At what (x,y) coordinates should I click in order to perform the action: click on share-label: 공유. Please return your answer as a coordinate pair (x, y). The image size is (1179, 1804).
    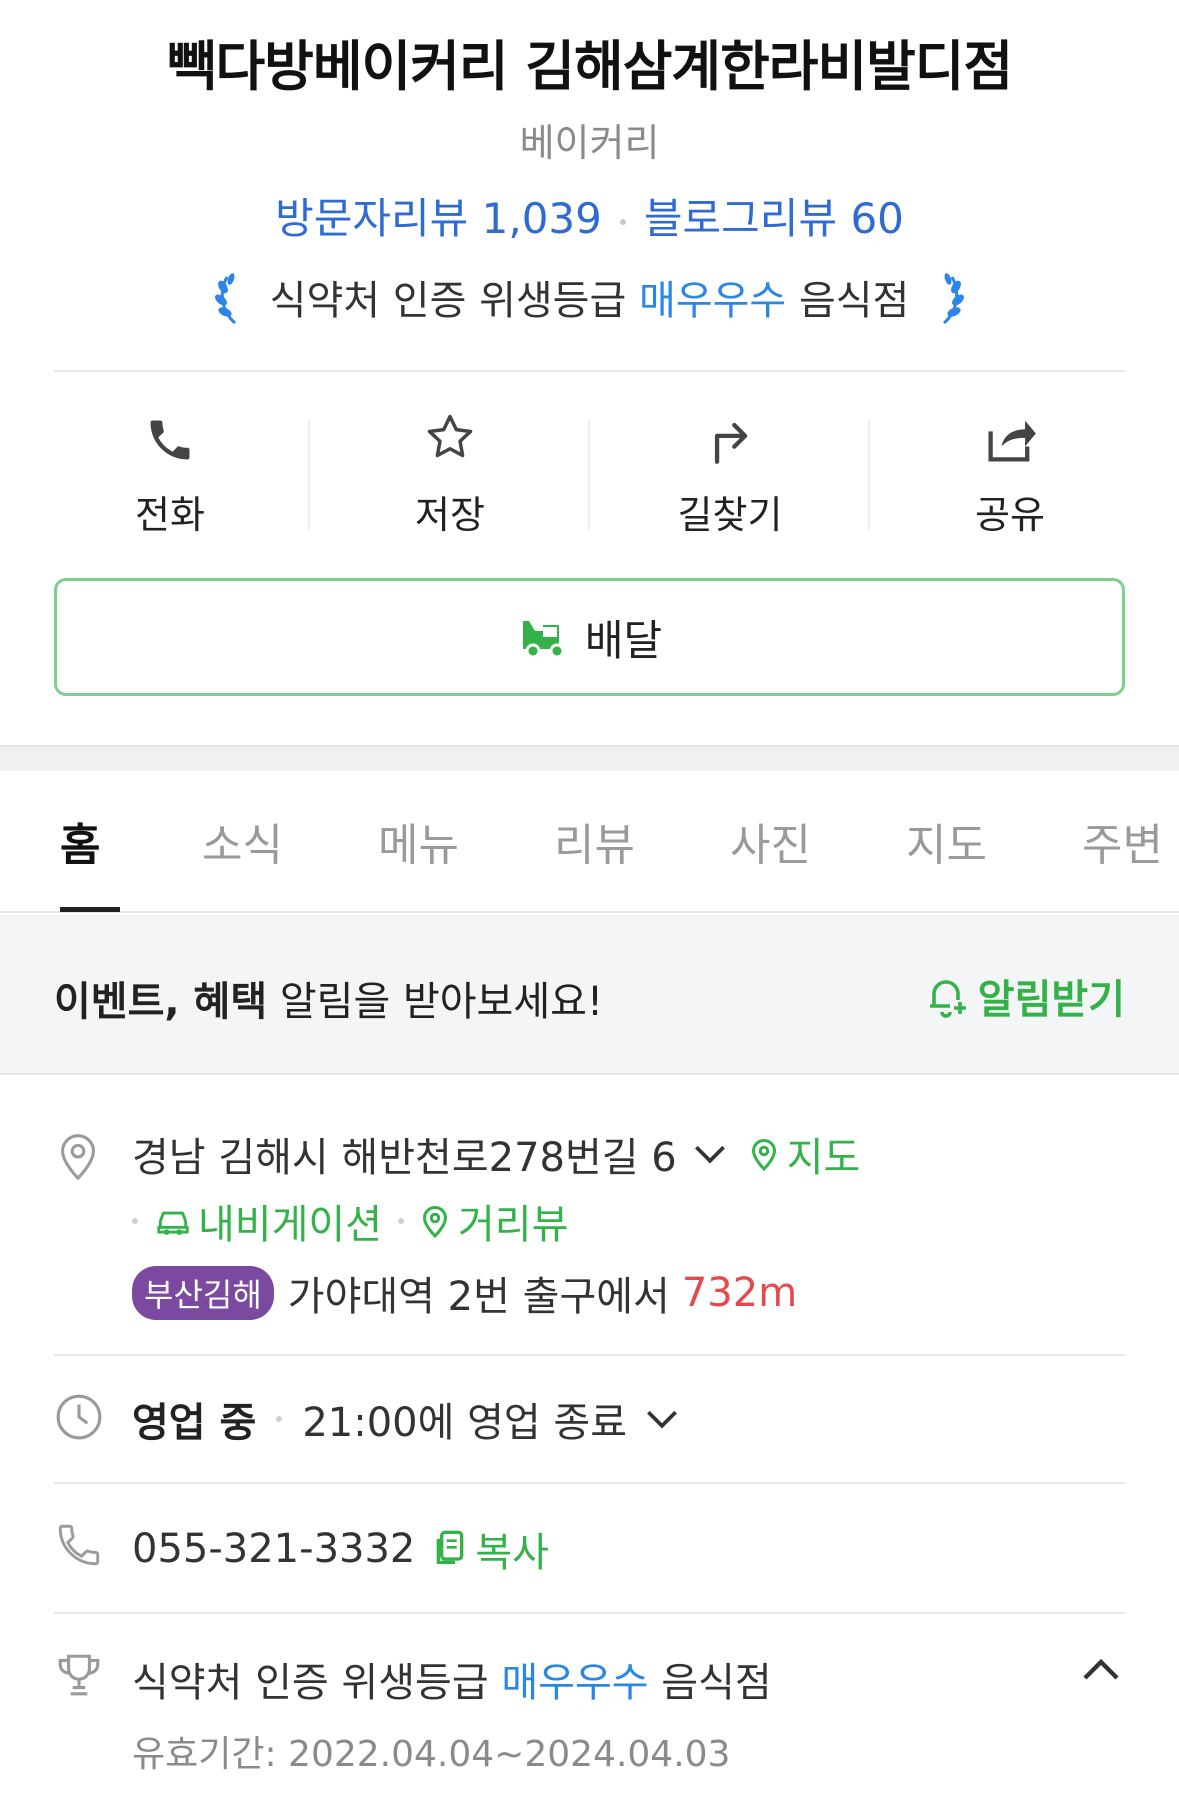
    Looking at the image, I should click on (1010, 515).